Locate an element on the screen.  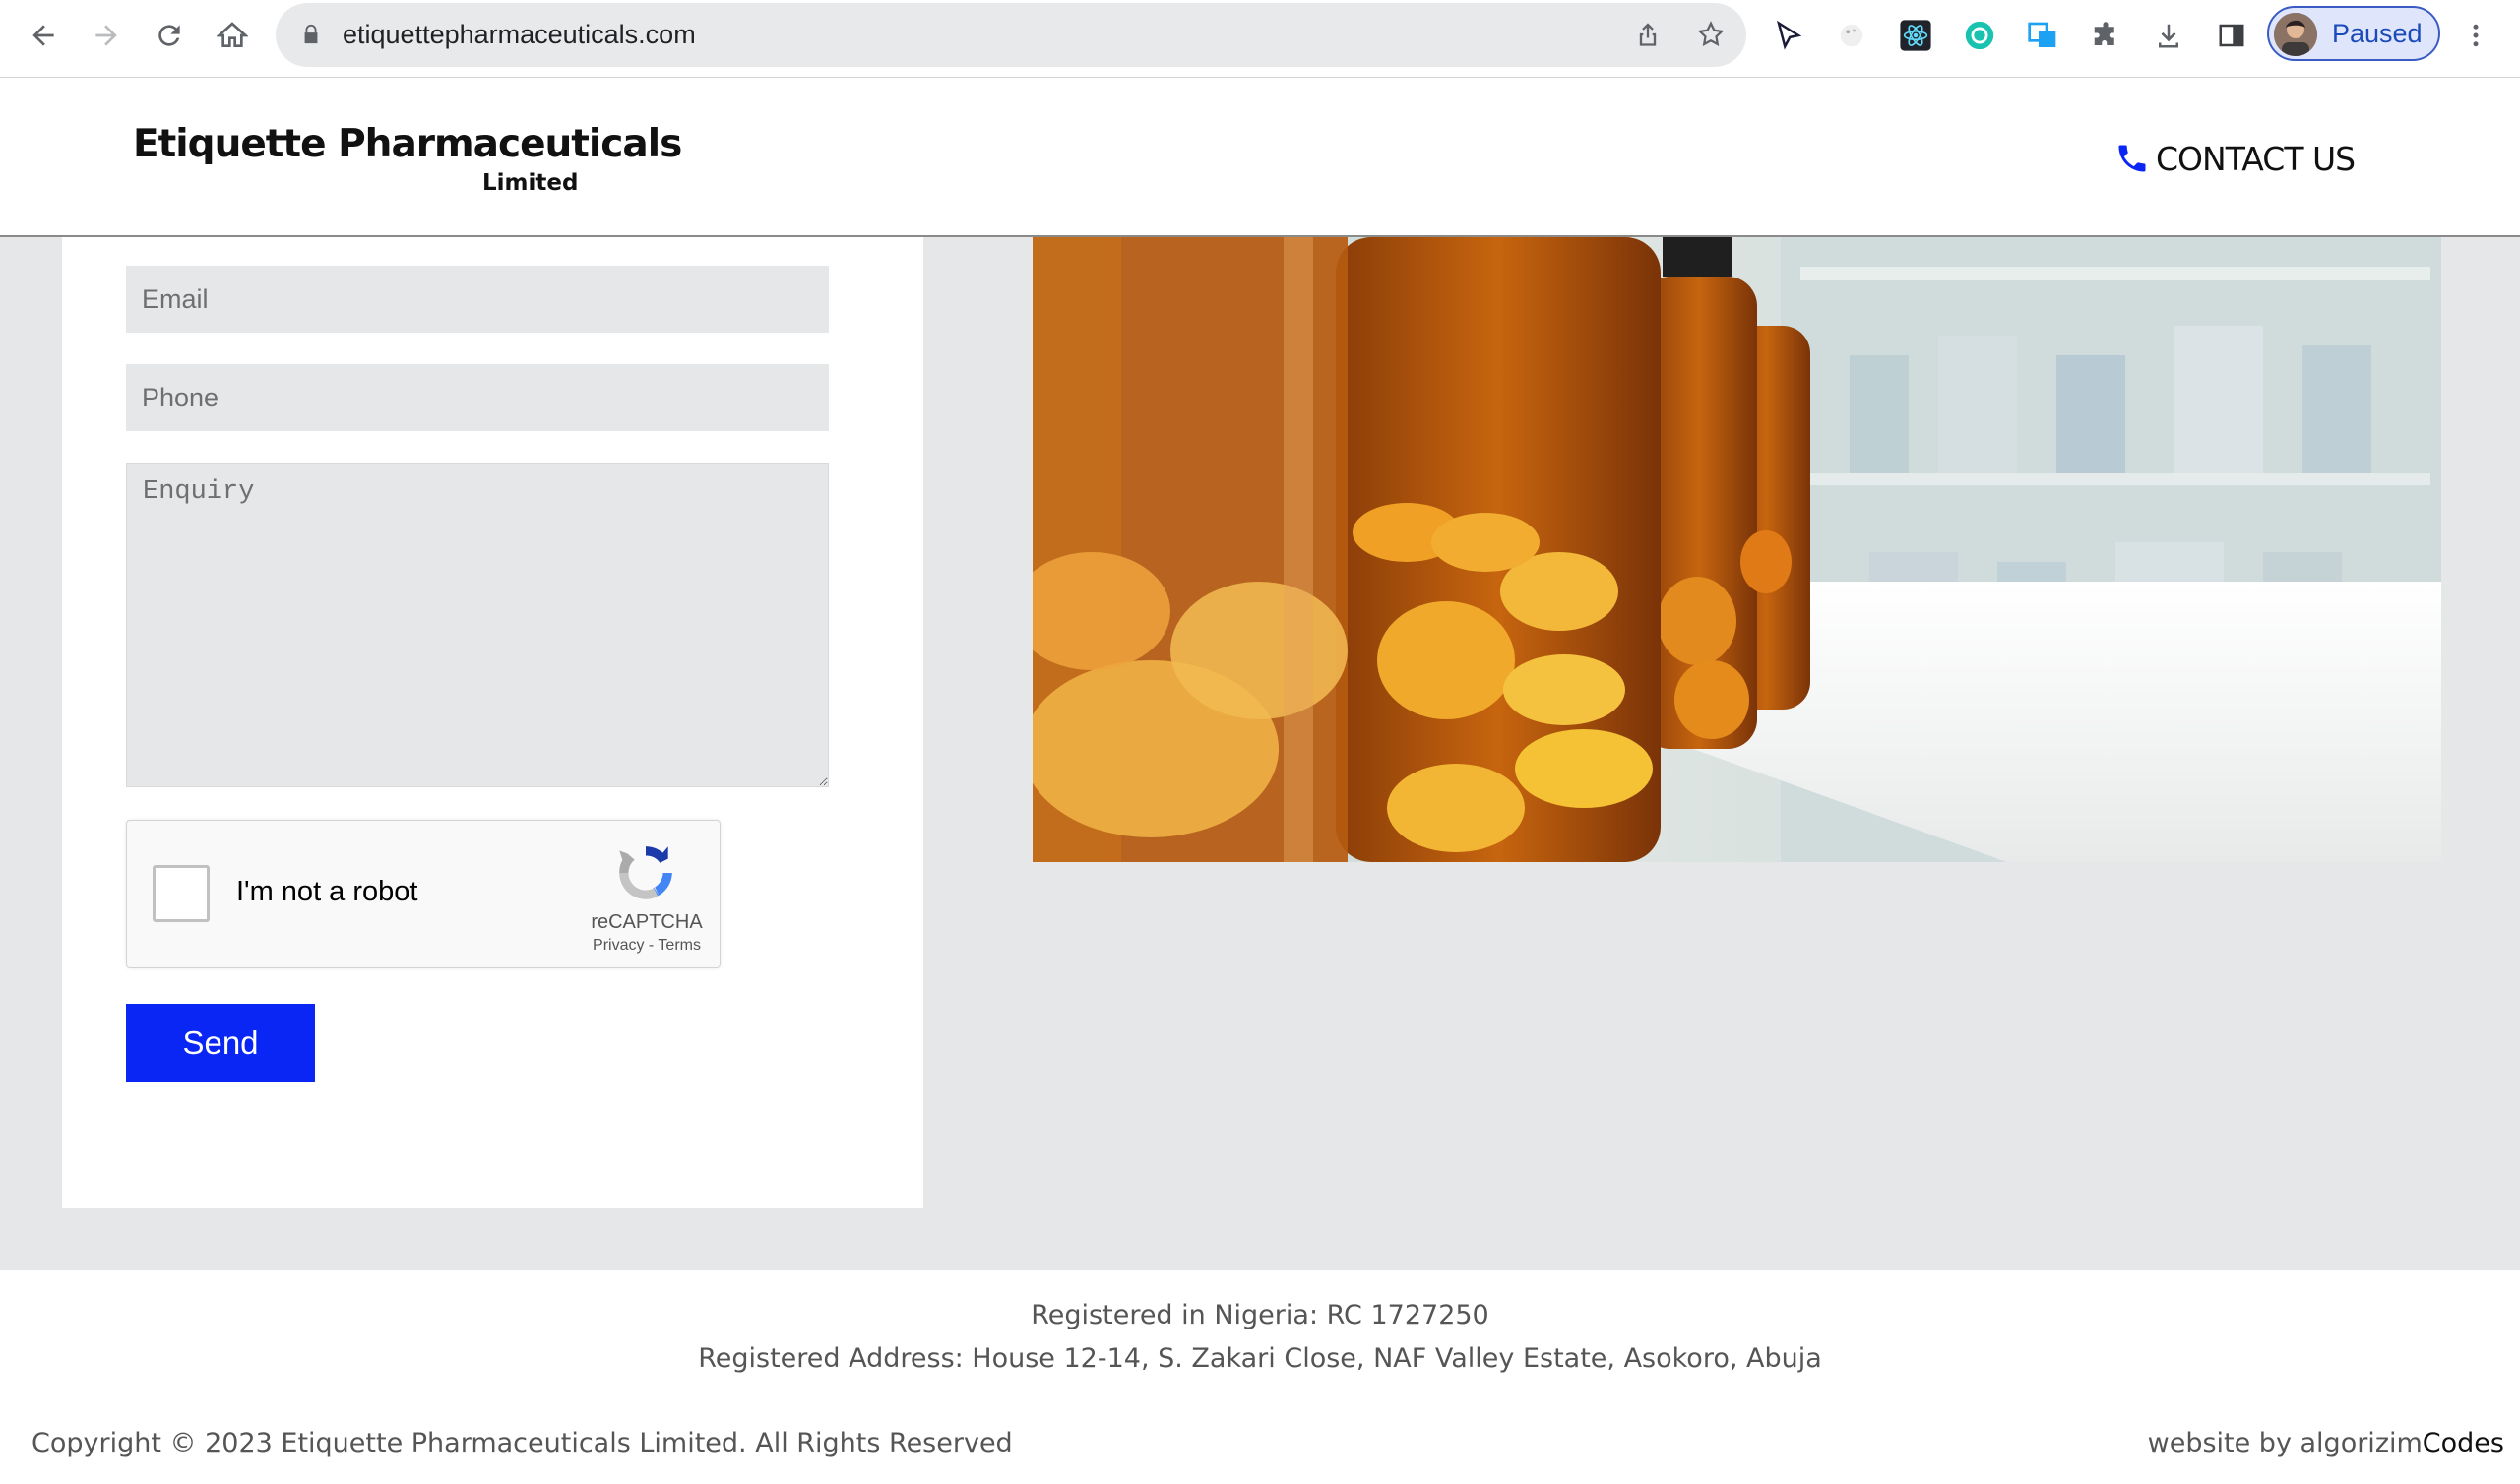
more-vertical-icon is located at coordinates (2476, 35).